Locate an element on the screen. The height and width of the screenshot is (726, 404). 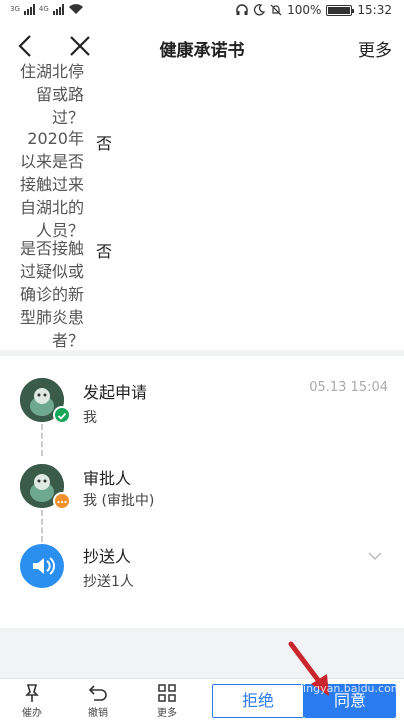
signal-label-2: 4G is located at coordinates (43, 9).